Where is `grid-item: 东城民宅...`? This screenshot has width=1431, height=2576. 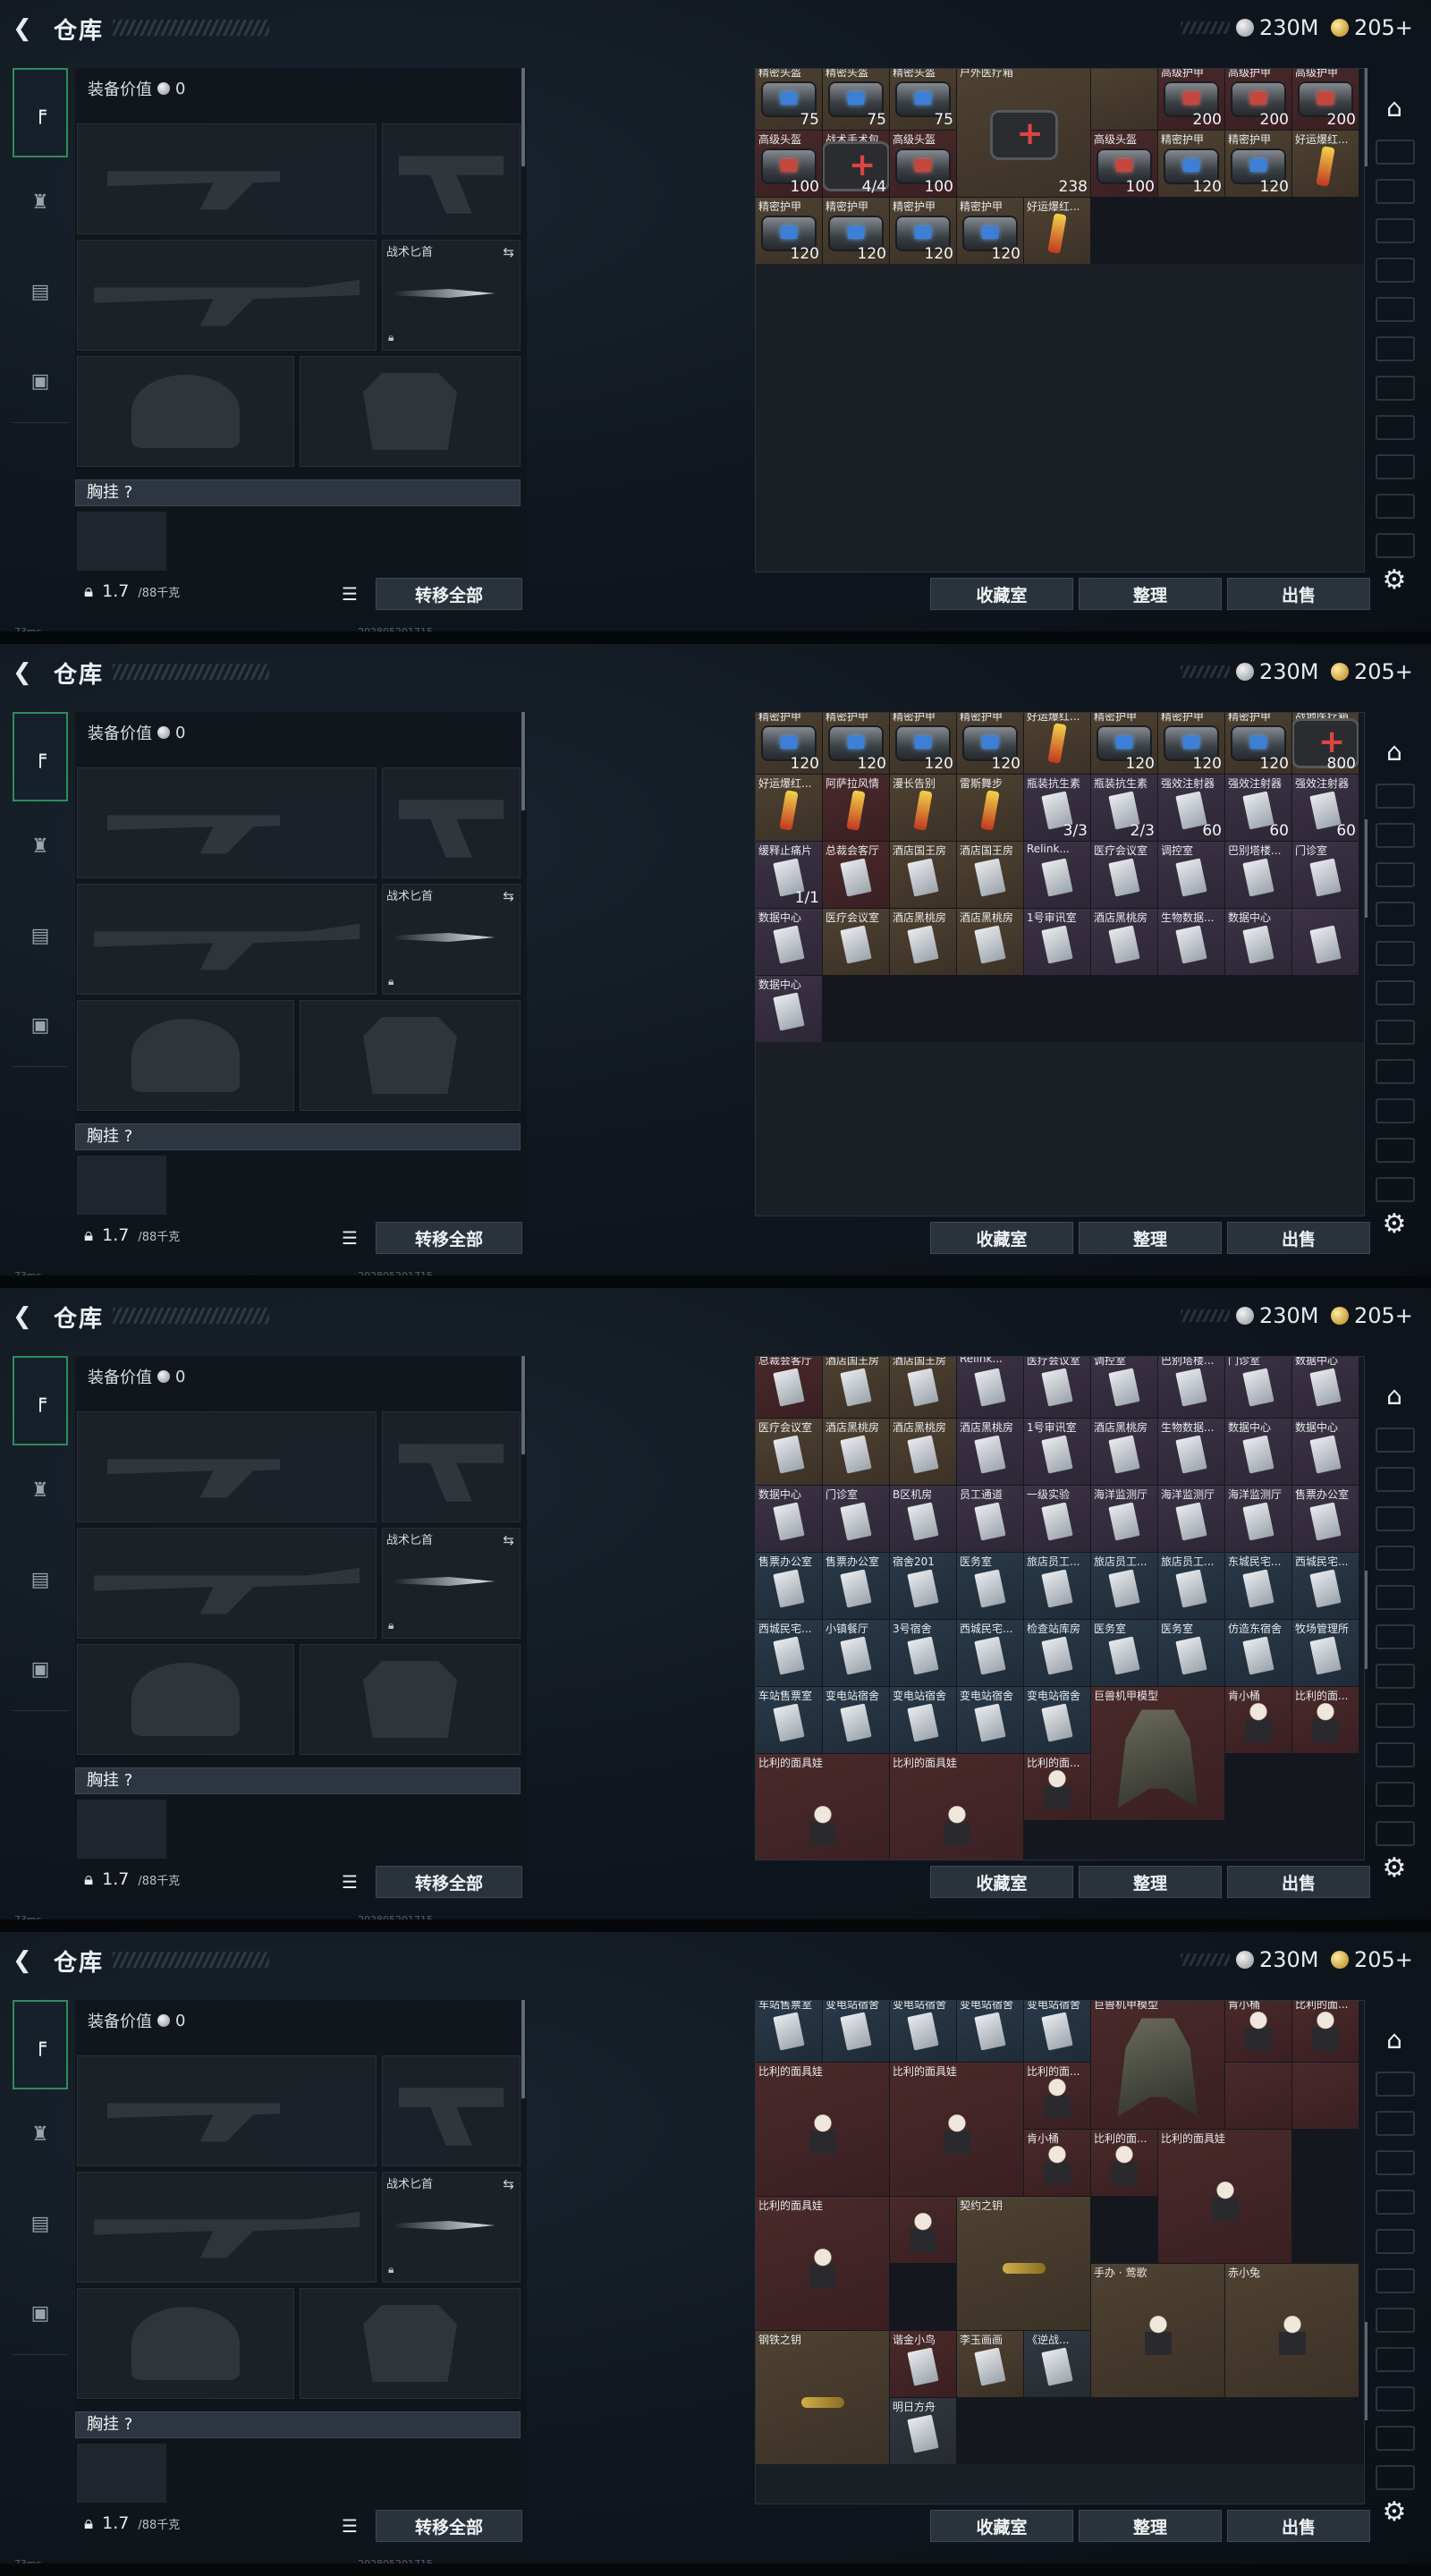 grid-item: 东城民宅... is located at coordinates (1258, 1586).